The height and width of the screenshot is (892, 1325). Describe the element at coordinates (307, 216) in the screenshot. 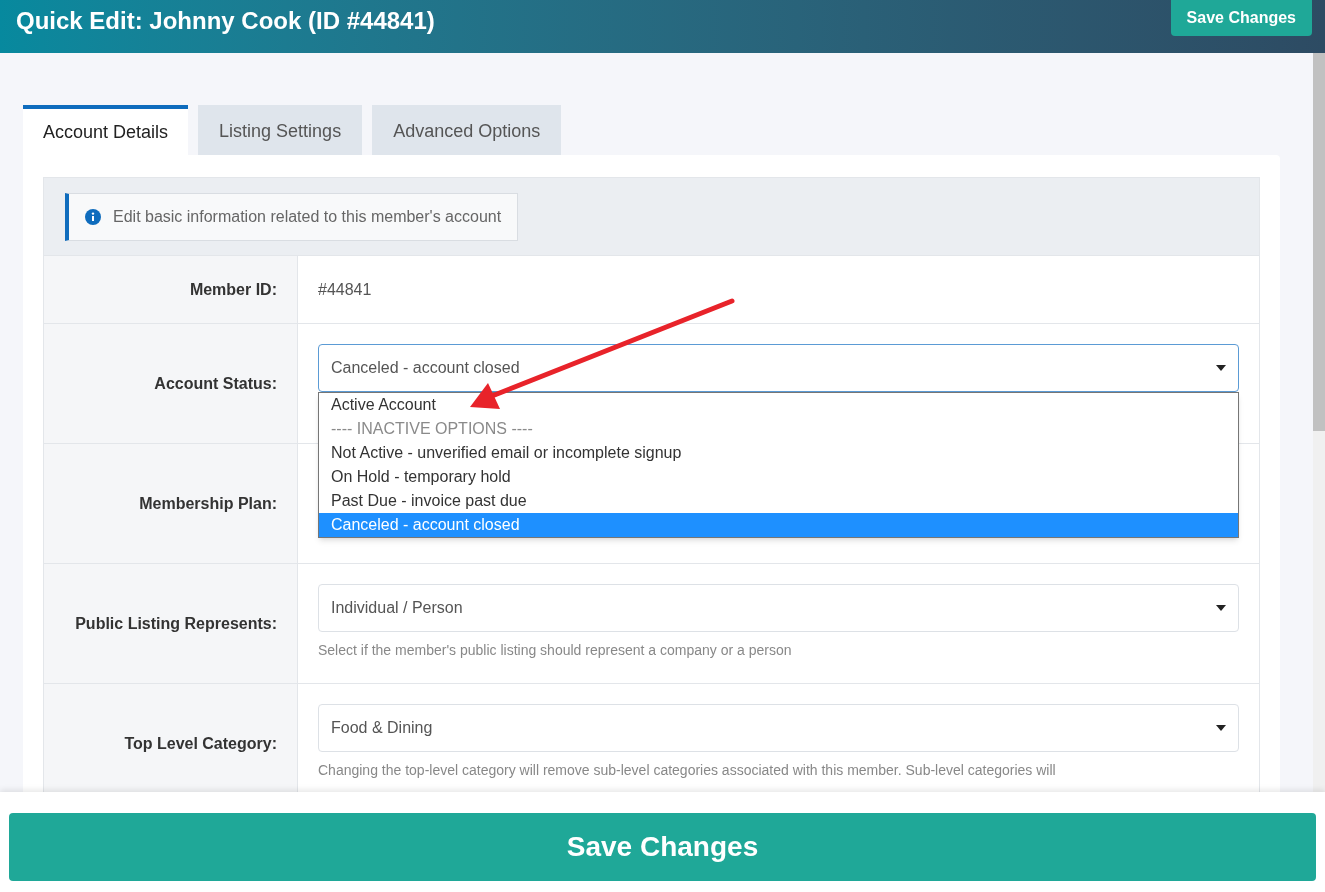

I see `info-text: Edit basic information related to this member's account` at that location.